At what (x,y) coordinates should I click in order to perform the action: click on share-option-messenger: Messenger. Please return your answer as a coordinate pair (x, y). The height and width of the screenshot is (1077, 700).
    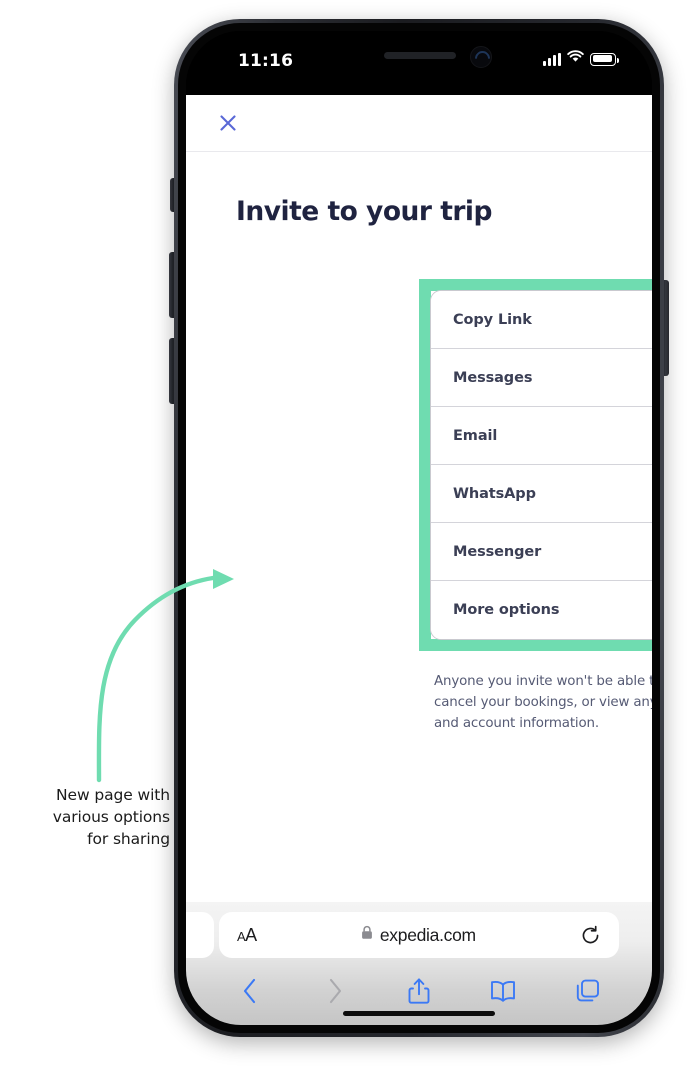
    Looking at the image, I should click on (541, 552).